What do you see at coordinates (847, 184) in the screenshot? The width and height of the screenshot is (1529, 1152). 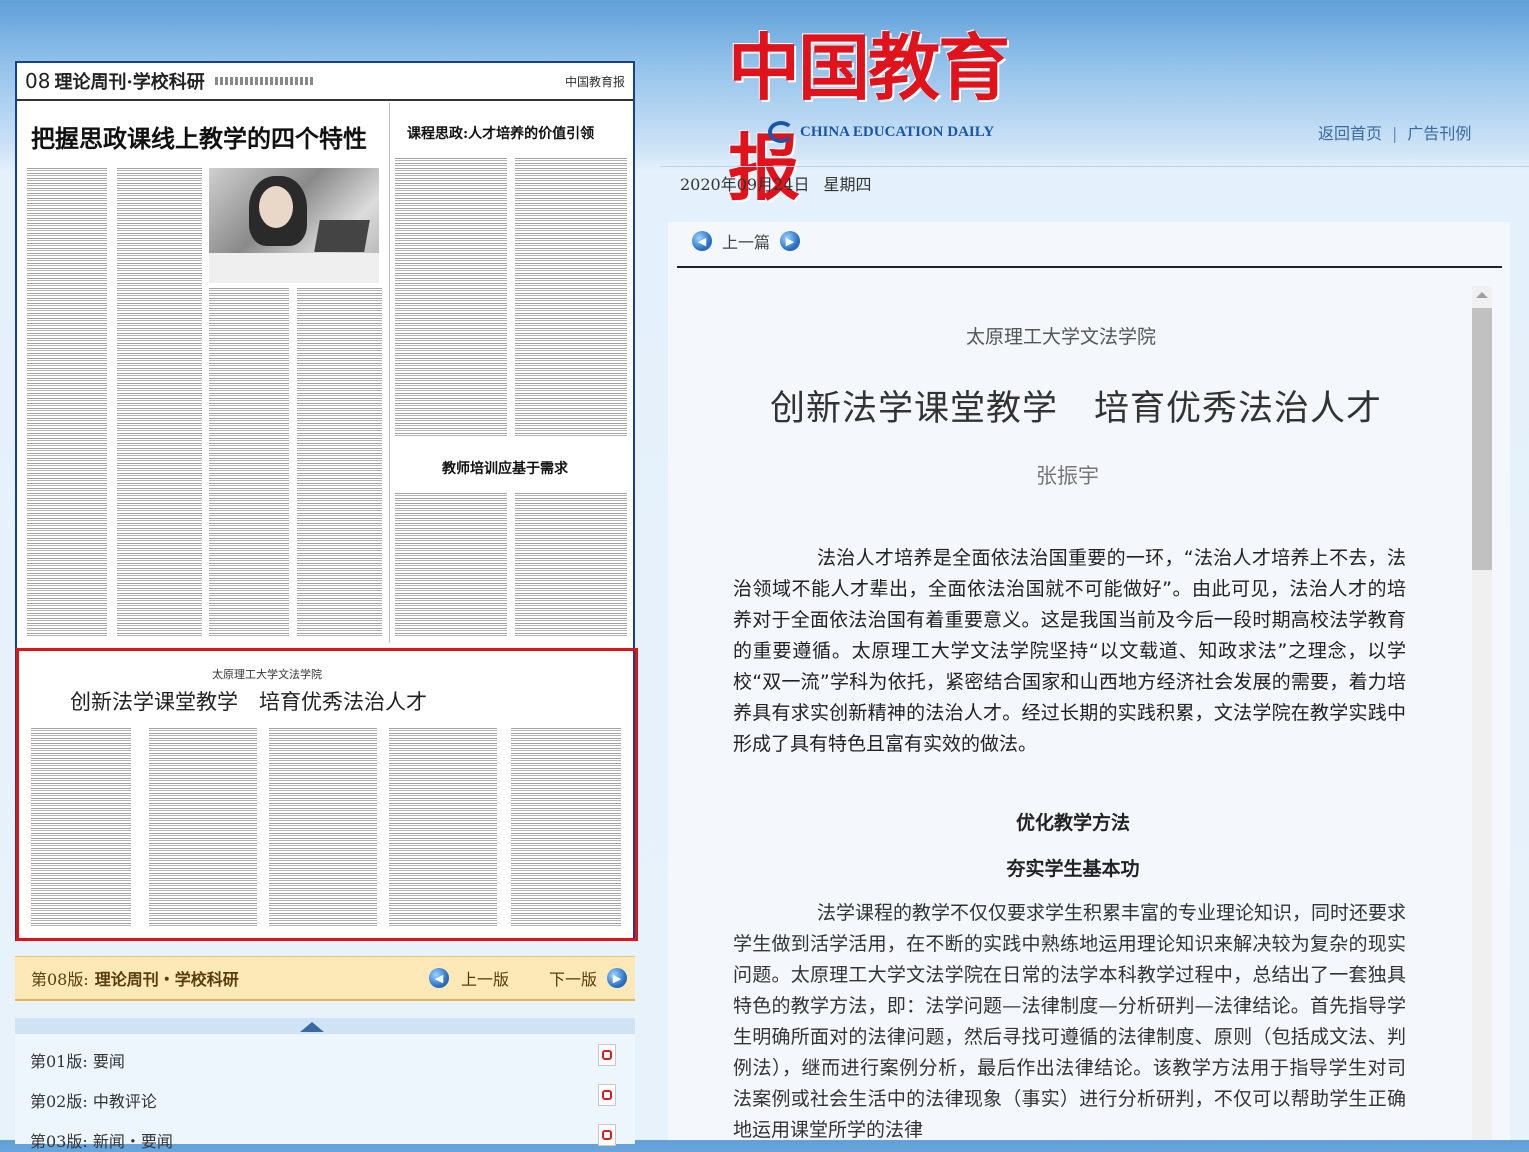 I see `issue-weekday: 星期四` at bounding box center [847, 184].